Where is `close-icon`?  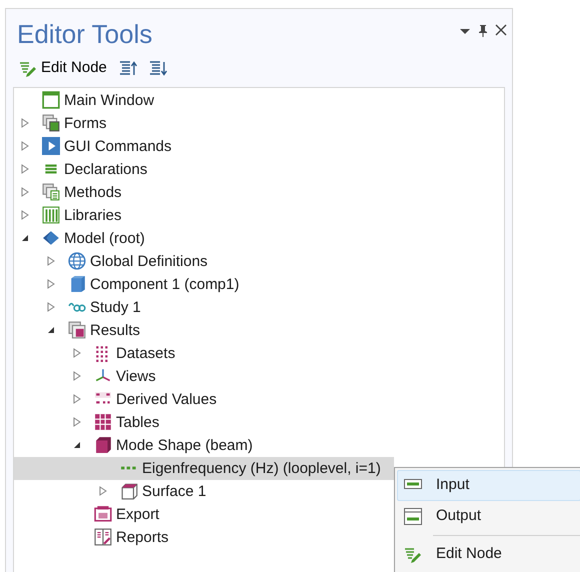 close-icon is located at coordinates (501, 30).